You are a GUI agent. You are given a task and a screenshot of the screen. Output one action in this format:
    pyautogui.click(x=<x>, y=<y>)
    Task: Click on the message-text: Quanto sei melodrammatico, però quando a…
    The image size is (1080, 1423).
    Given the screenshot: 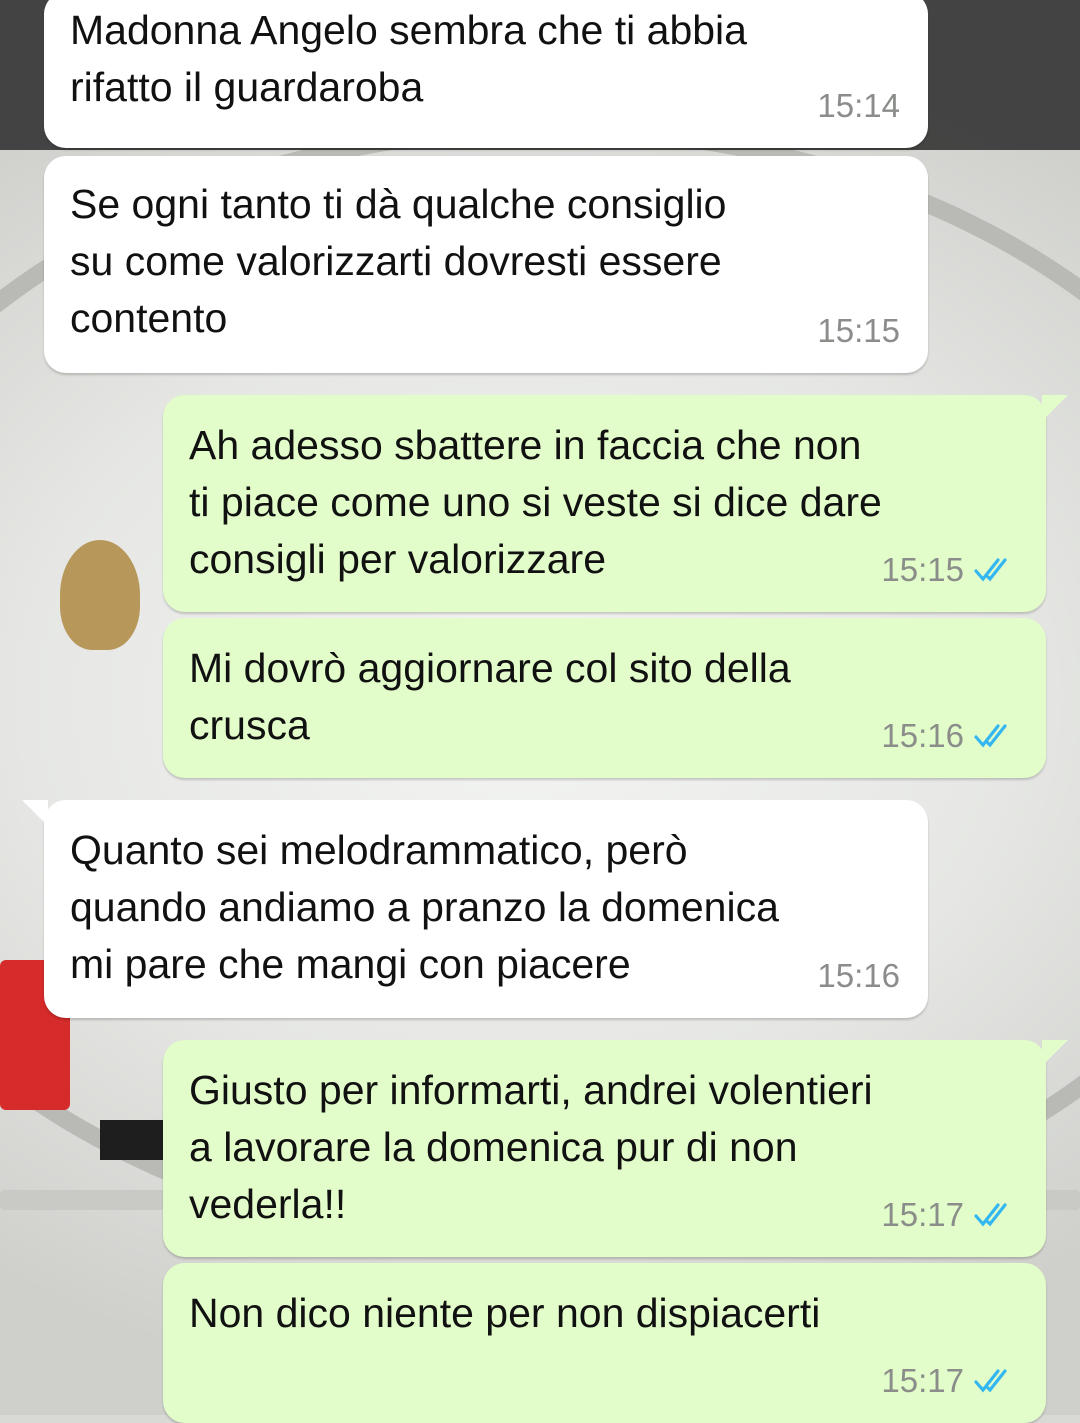 What is the action you would take?
    pyautogui.click(x=424, y=907)
    